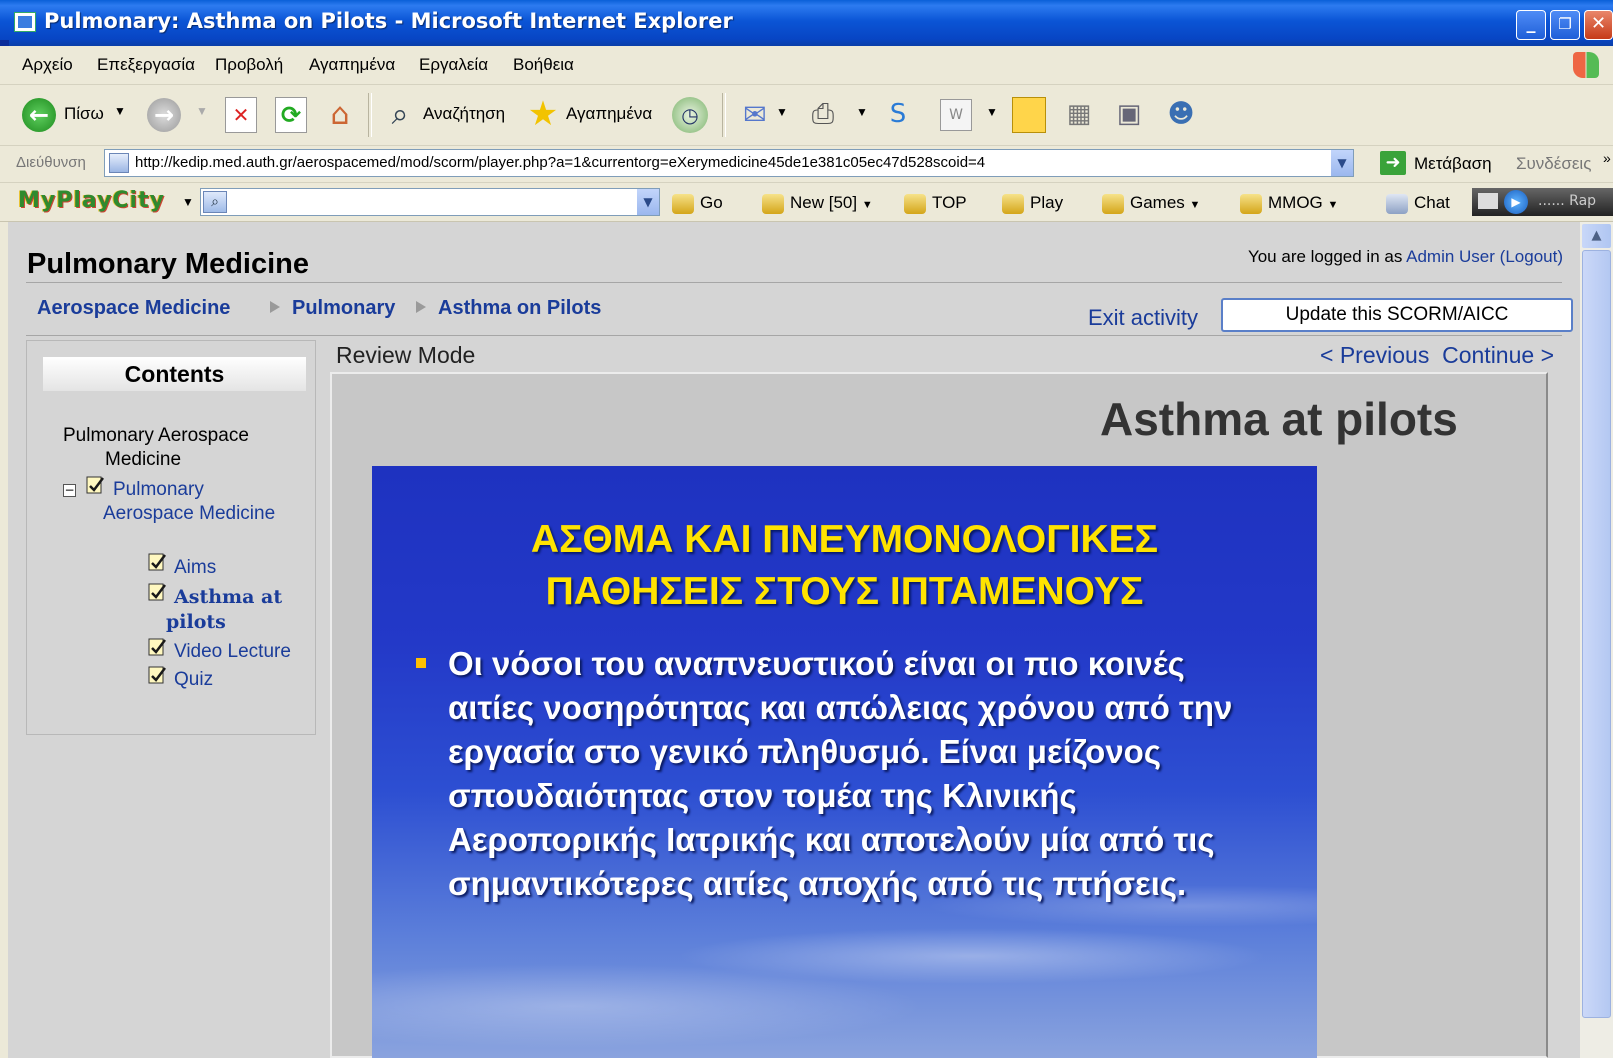  What do you see at coordinates (1079, 114) in the screenshot?
I see `research-icon: ▦` at bounding box center [1079, 114].